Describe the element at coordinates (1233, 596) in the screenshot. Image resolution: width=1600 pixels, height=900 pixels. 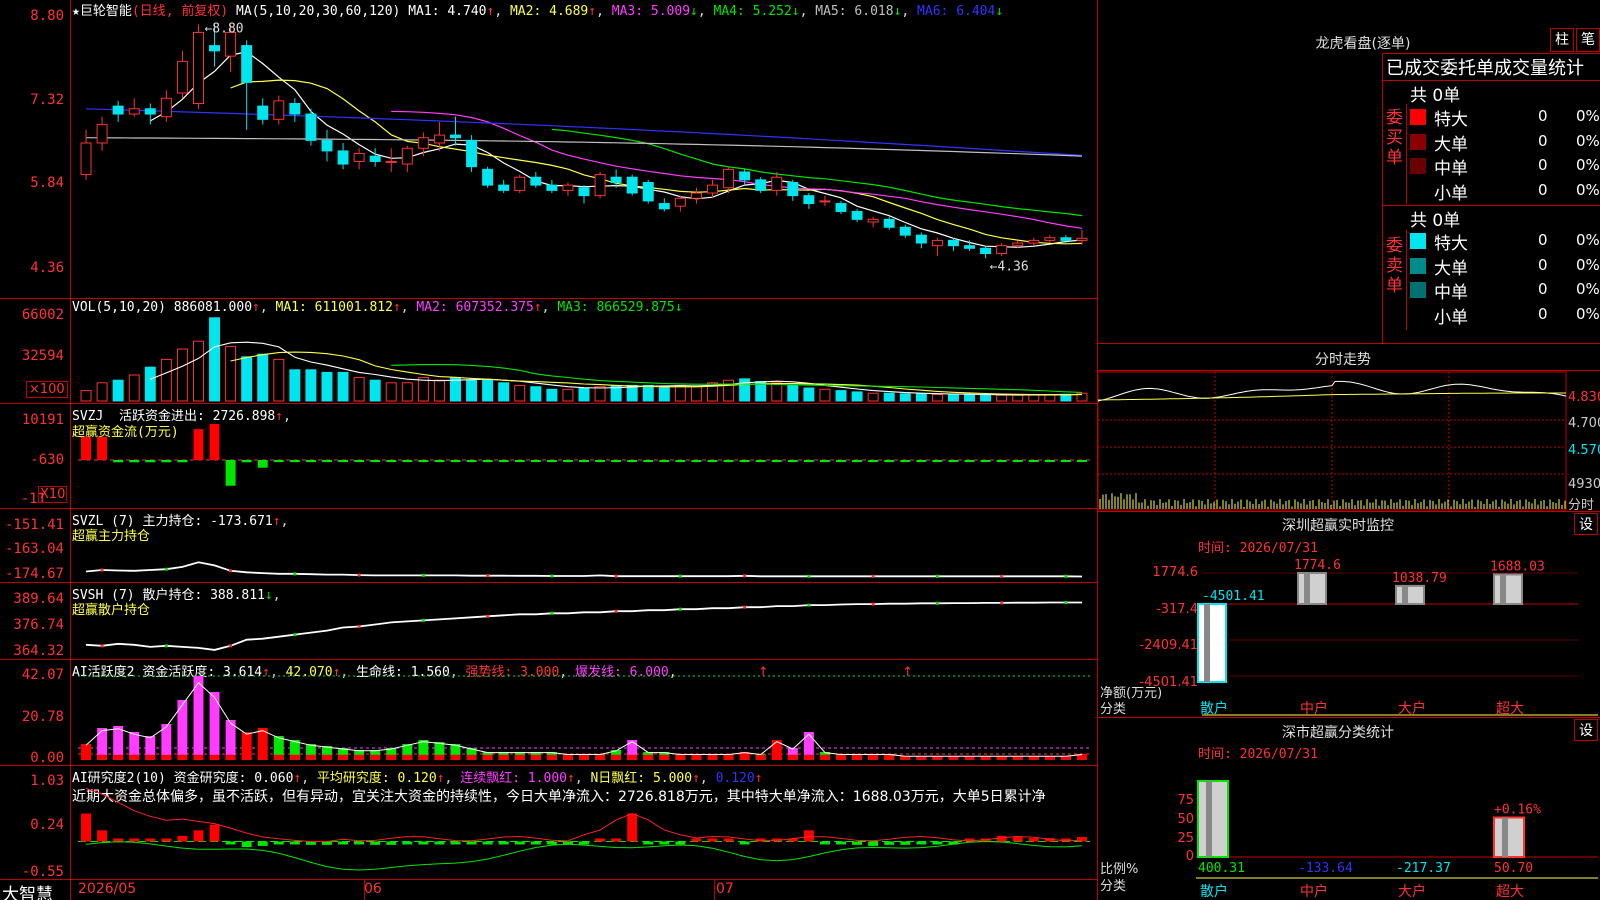
I see `monitor-bar-label: -4501.41` at that location.